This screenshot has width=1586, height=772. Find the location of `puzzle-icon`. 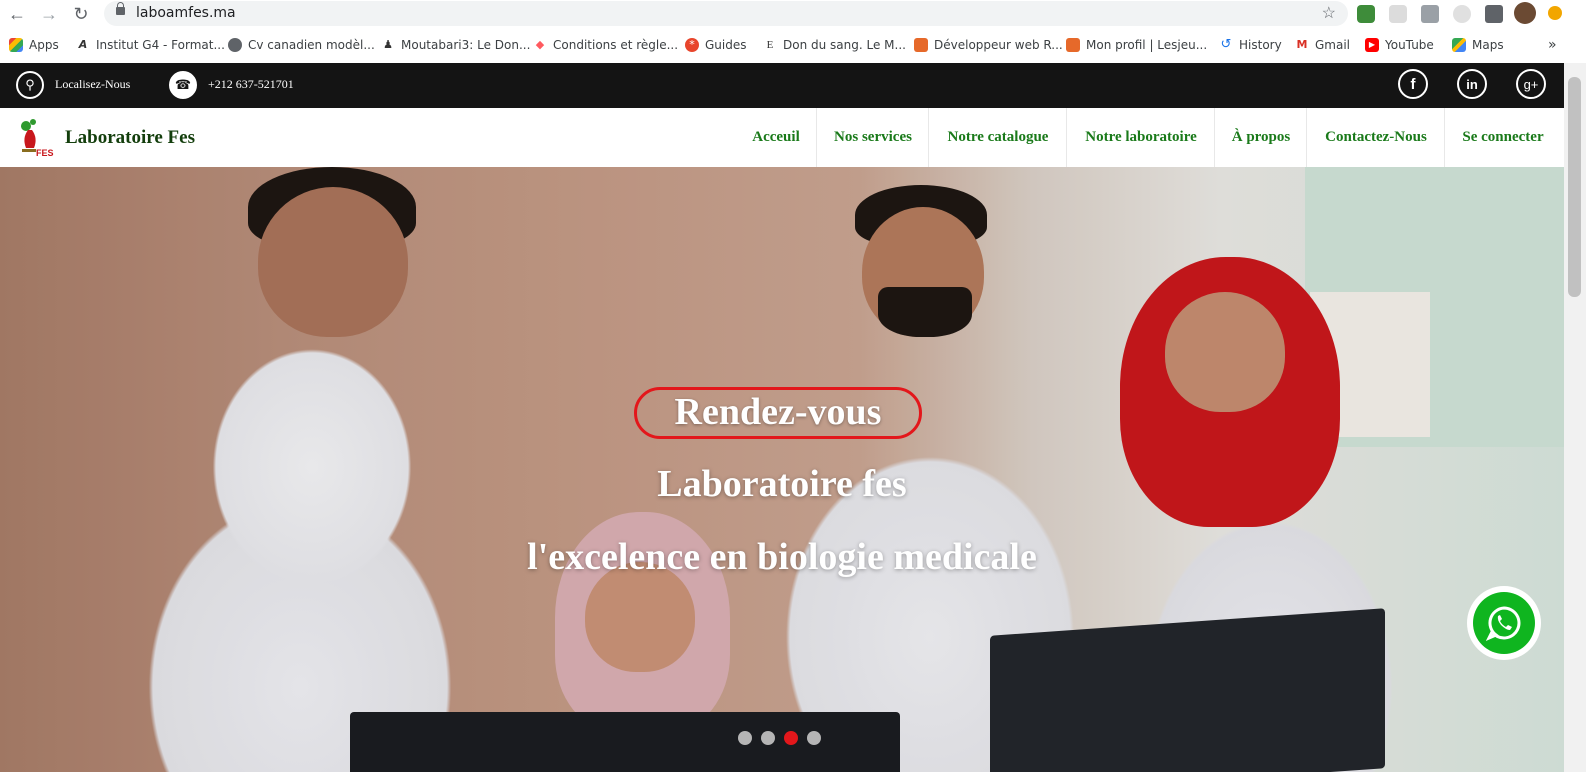

puzzle-icon is located at coordinates (1494, 14).